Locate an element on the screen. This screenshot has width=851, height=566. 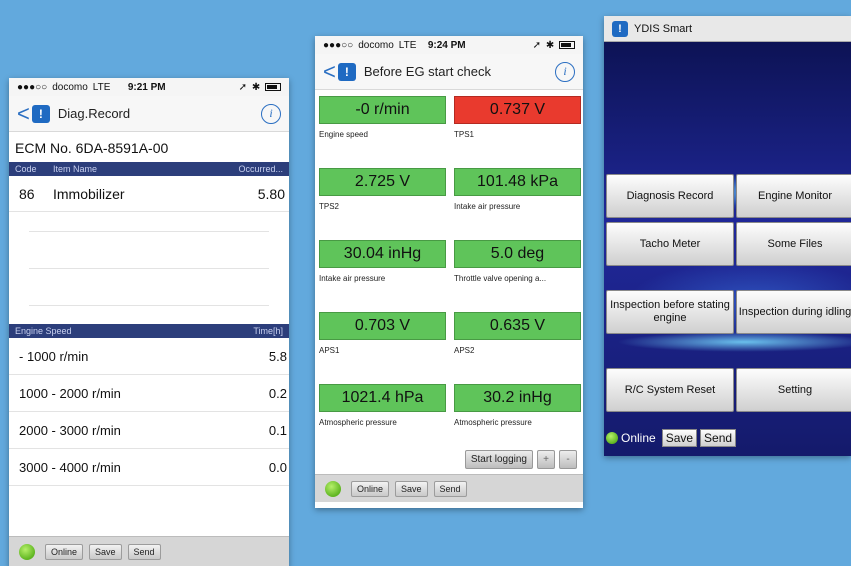
carrier-name: docomo is located at coordinates (376, 45).